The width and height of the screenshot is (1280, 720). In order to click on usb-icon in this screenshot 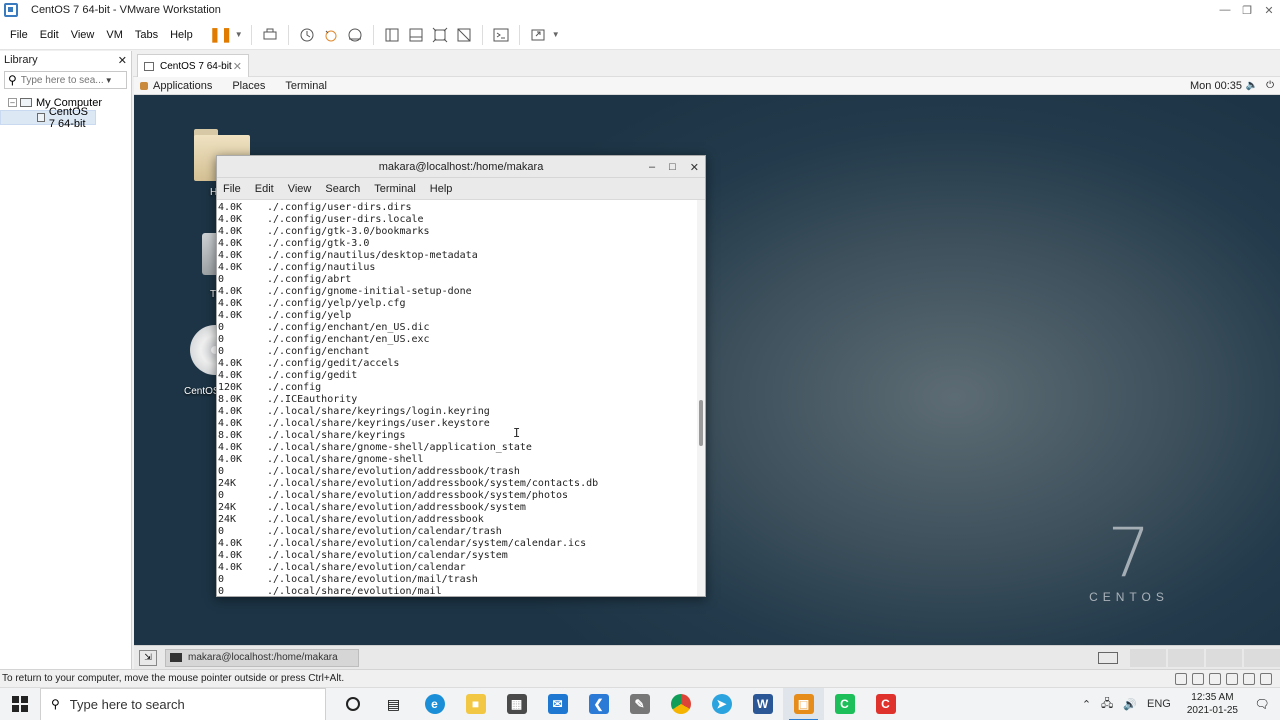, I will do `click(1232, 678)`.